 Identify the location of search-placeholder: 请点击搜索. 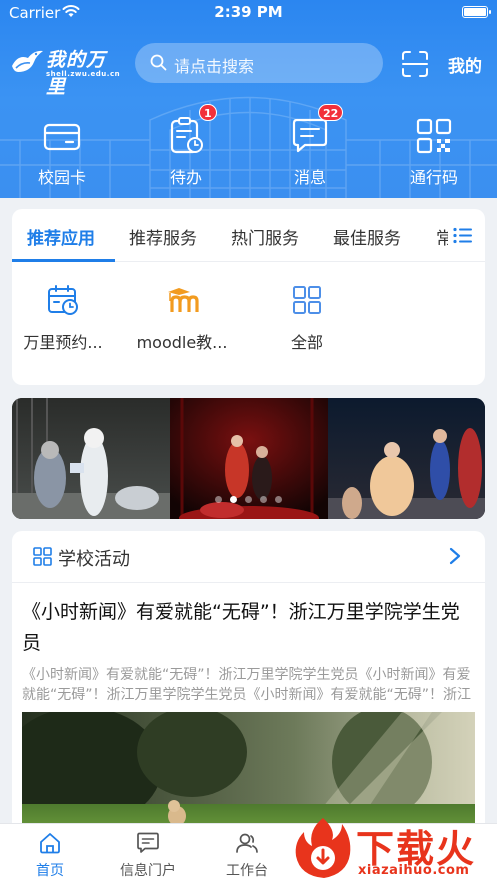
(214, 66).